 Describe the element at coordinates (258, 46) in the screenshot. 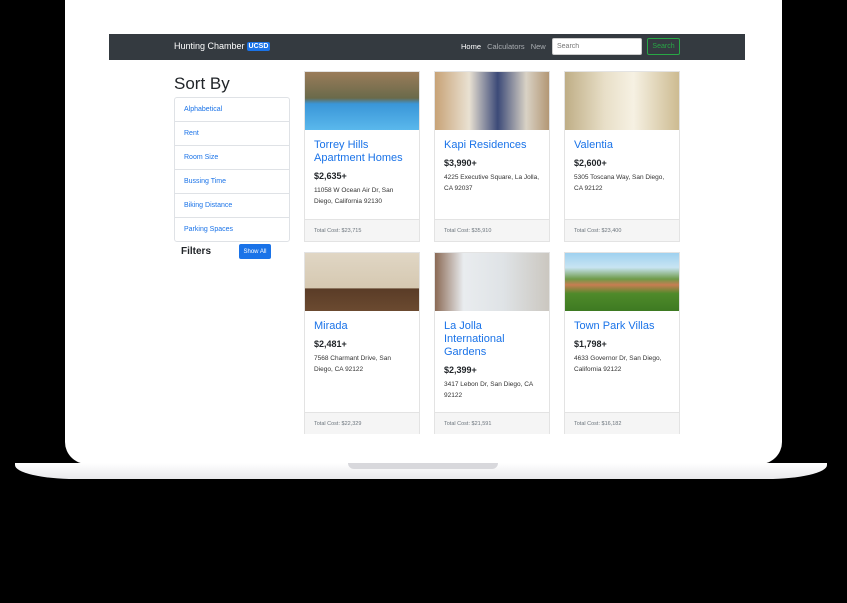

I see `brand-badge: UCSD` at that location.